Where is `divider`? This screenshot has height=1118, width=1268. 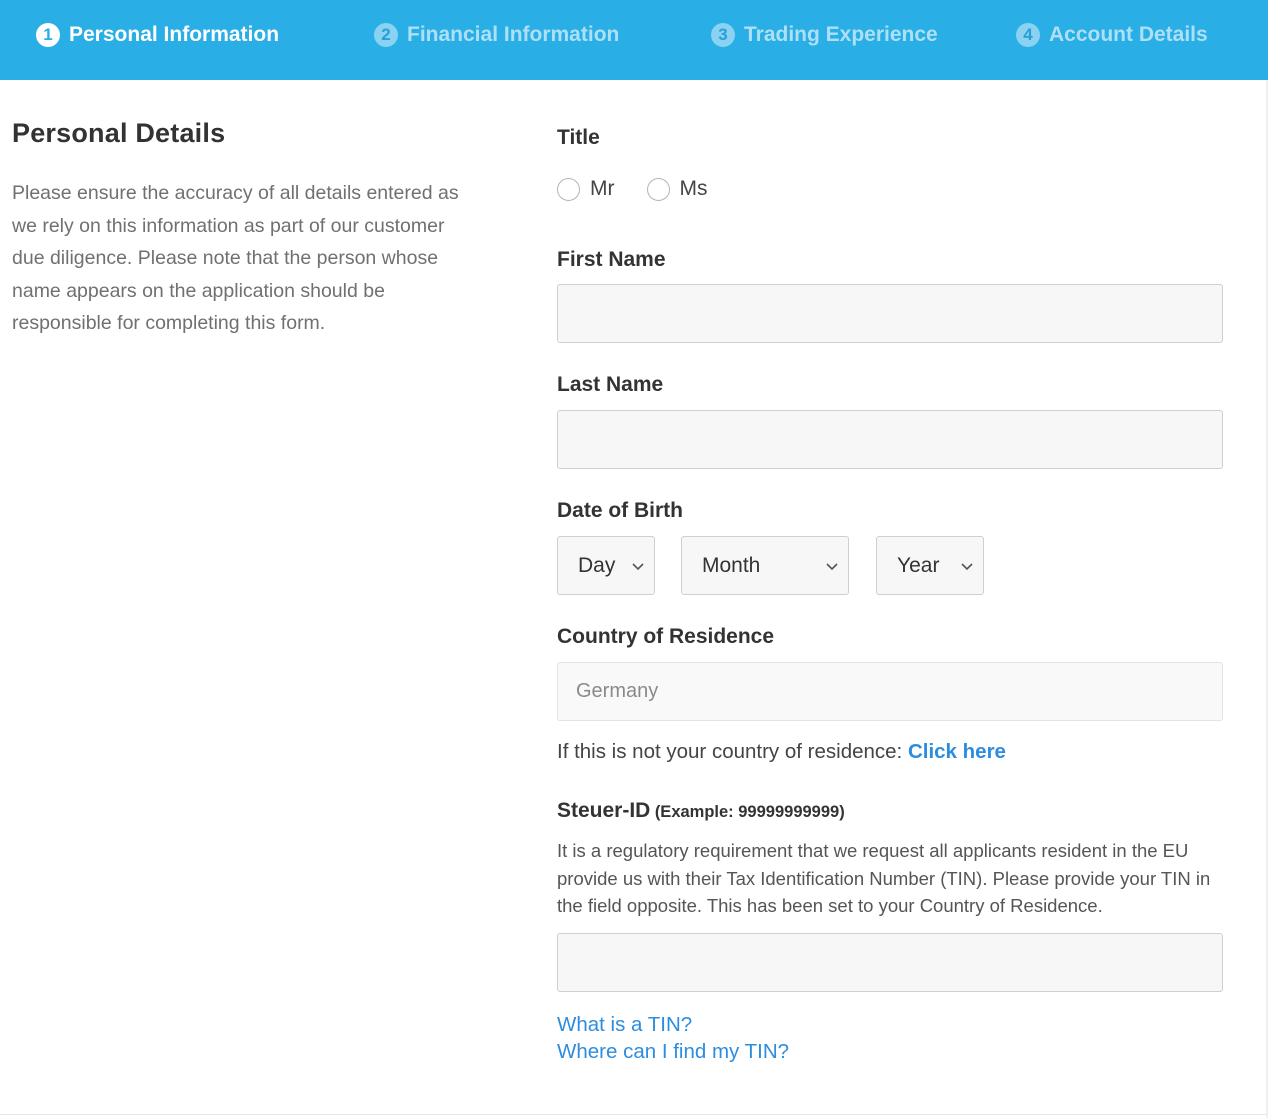
divider is located at coordinates (634, 1114).